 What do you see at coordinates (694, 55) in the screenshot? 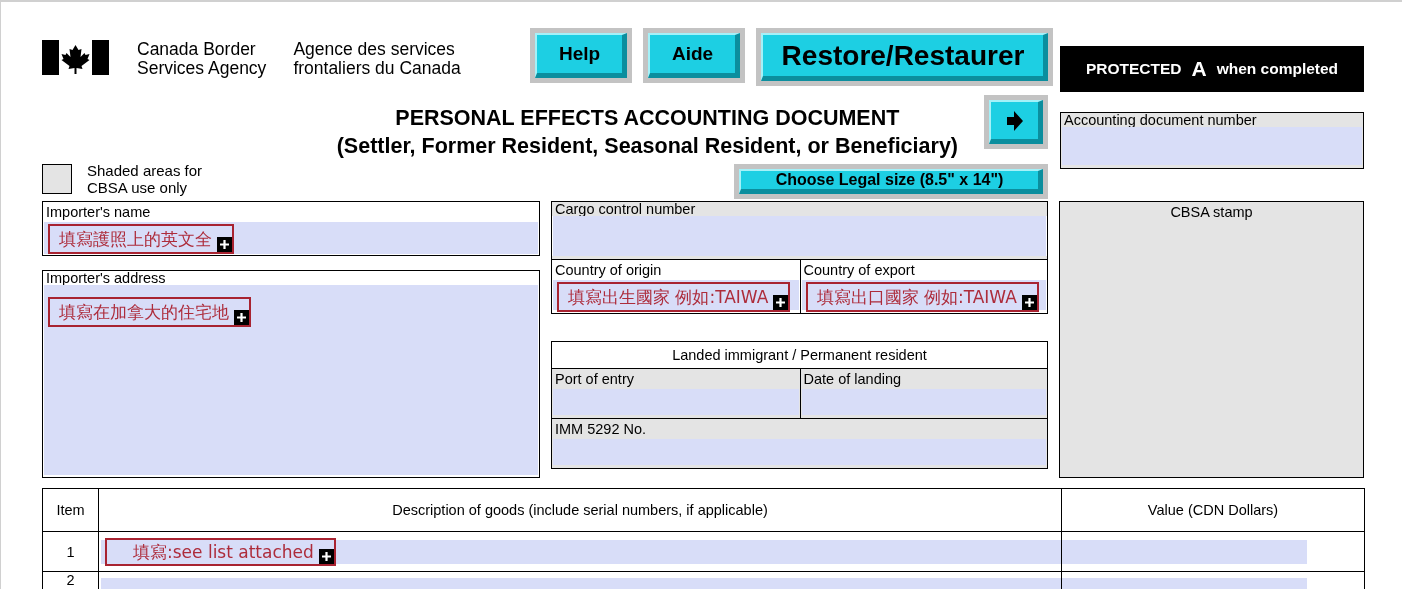
I see `toolbar-button: Aide` at bounding box center [694, 55].